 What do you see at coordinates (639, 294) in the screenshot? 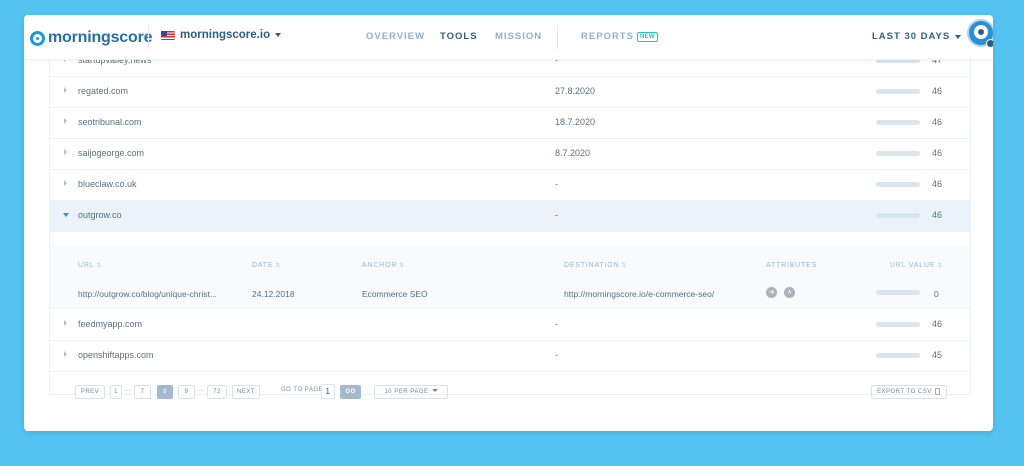
I see `link-destination: http://morningscore.io/e-commerce-seo/` at bounding box center [639, 294].